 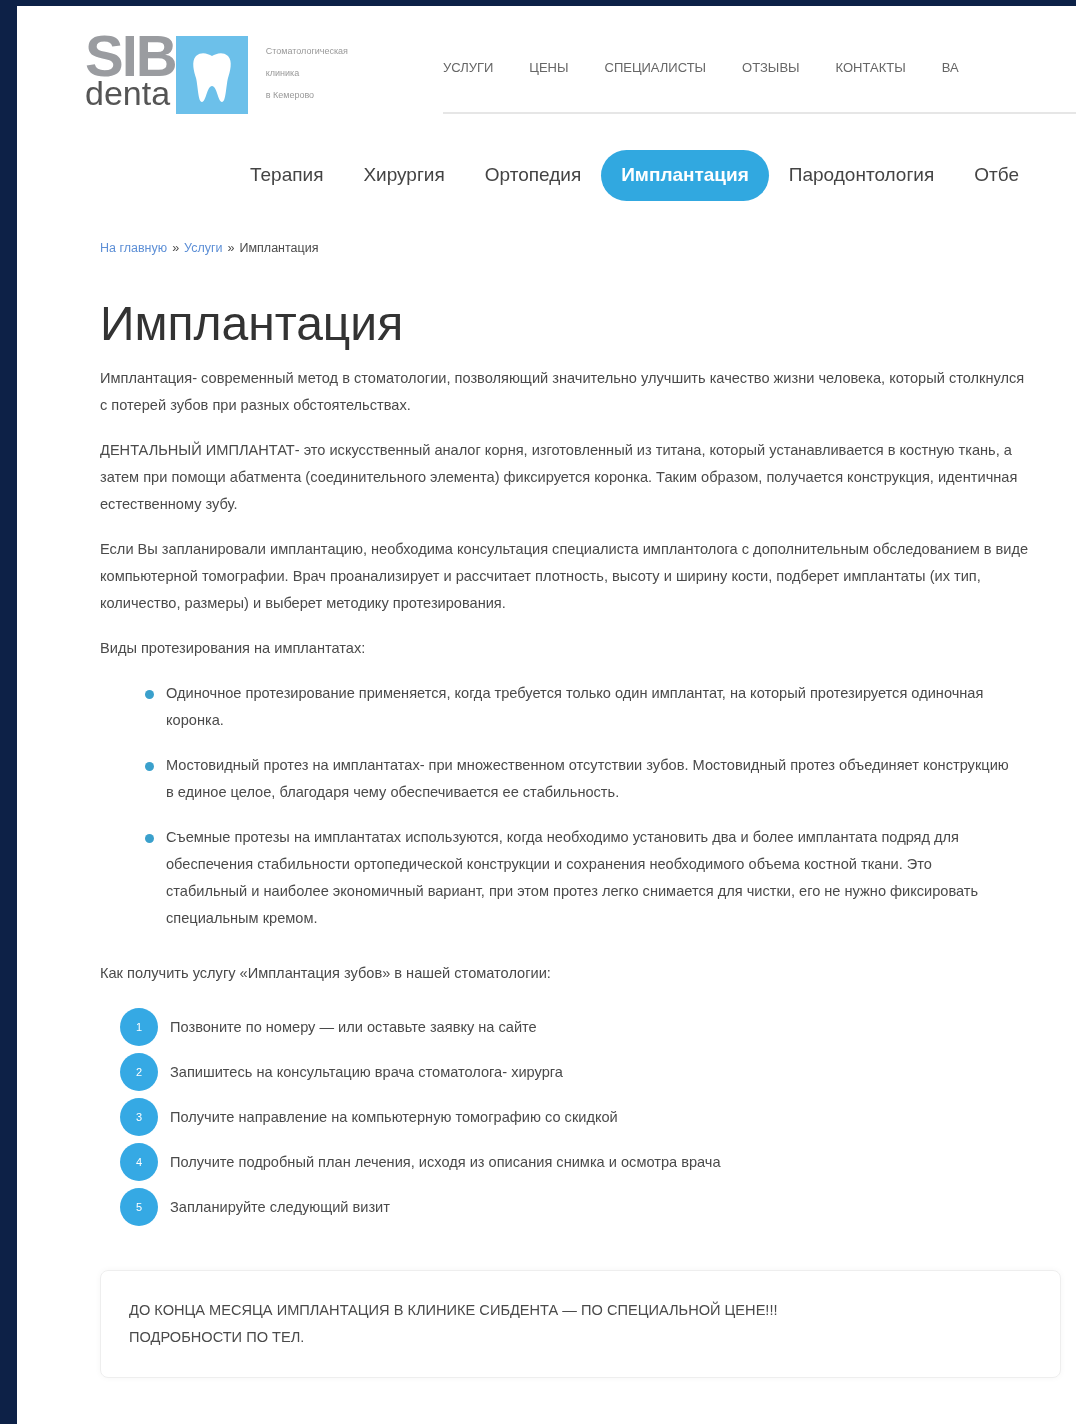 What do you see at coordinates (468, 72) in the screenshot?
I see `nav-link-item: УСЛУГИ` at bounding box center [468, 72].